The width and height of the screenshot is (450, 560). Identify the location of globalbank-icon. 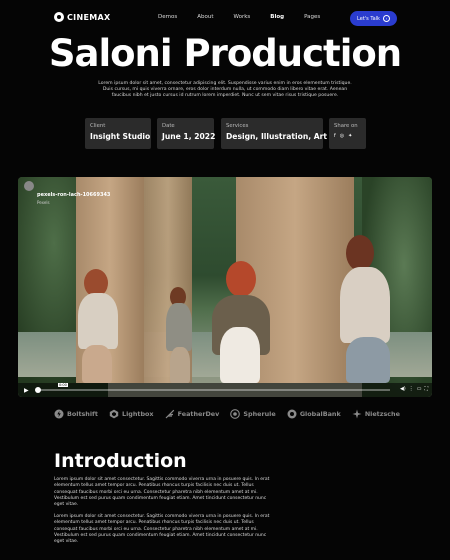
(292, 414).